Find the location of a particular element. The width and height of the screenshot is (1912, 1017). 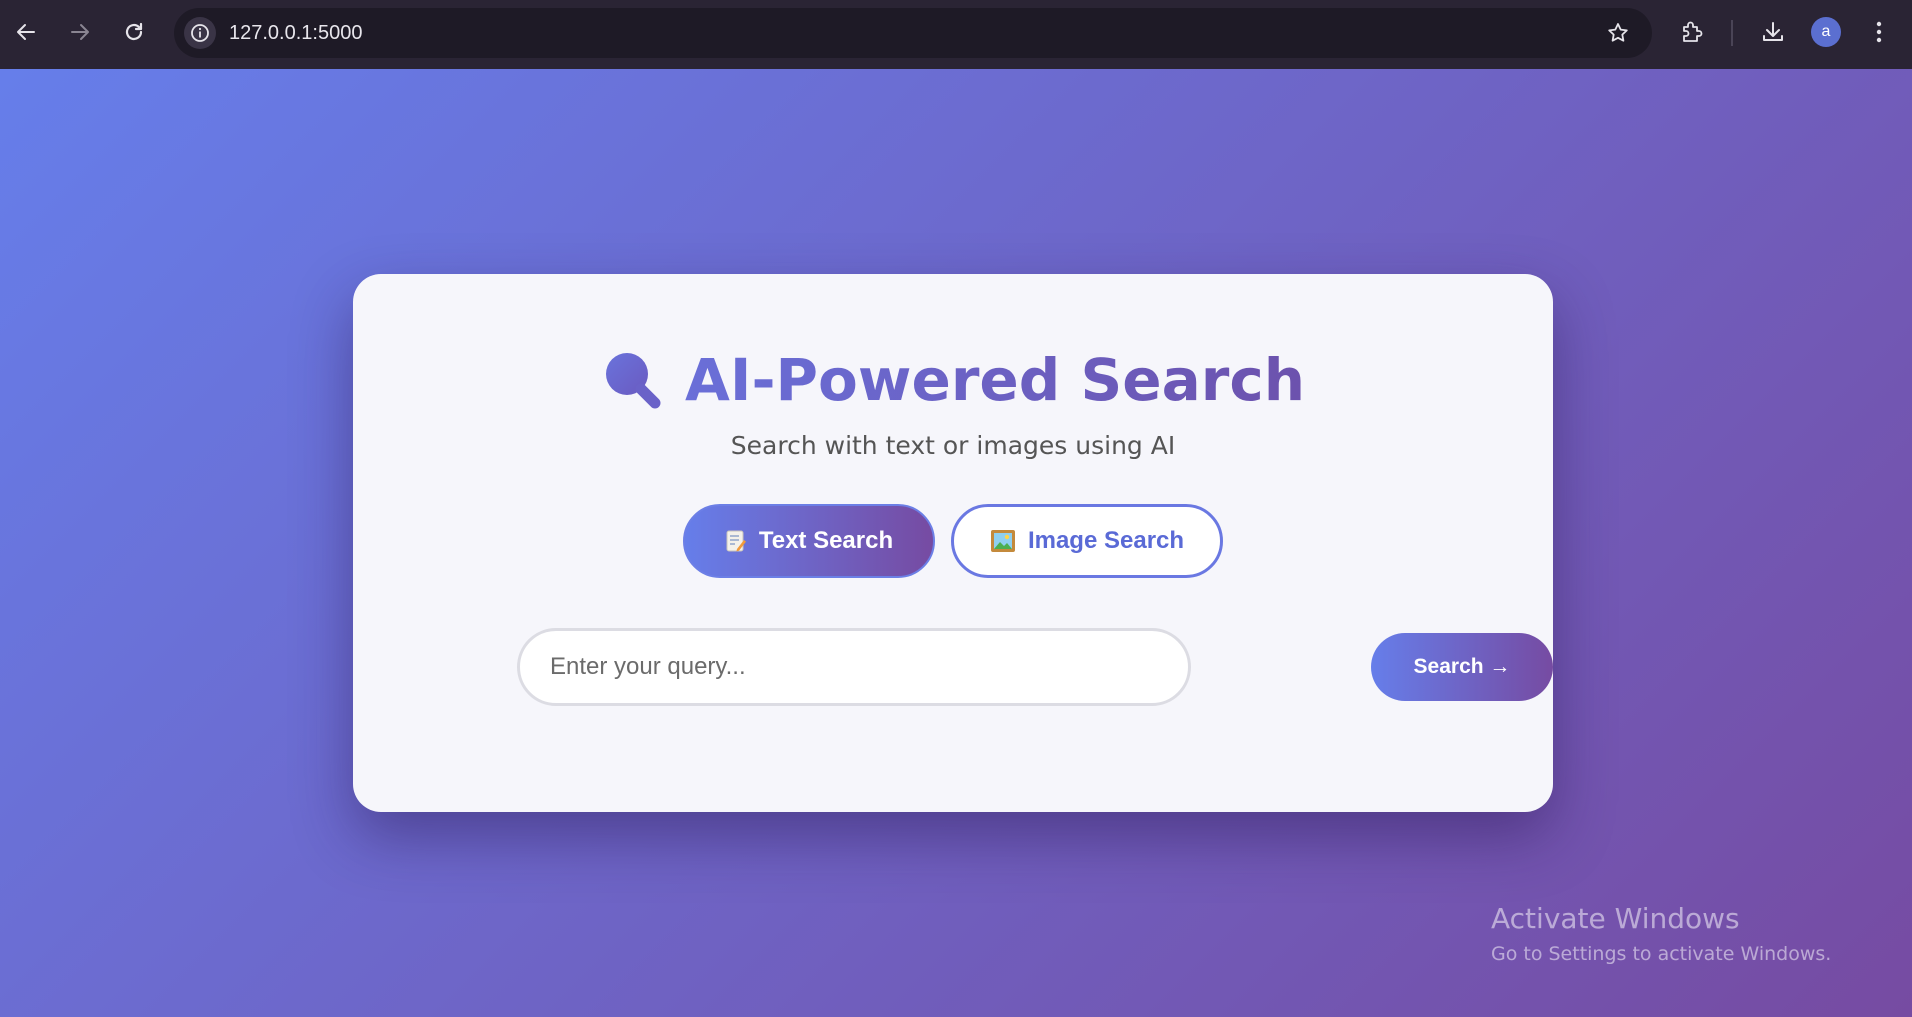

back-button is located at coordinates (26, 32).